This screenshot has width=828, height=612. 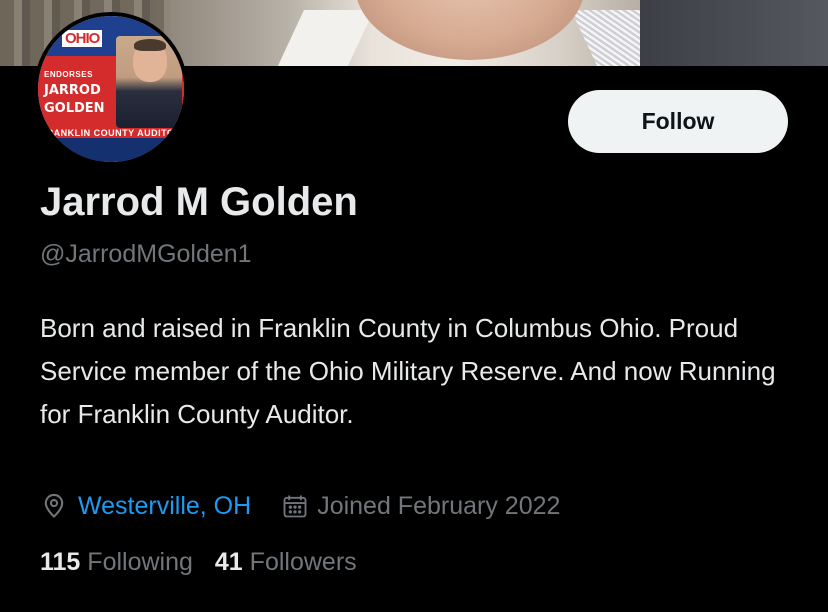 I want to click on joined-date: Joined February 2022, so click(x=439, y=505).